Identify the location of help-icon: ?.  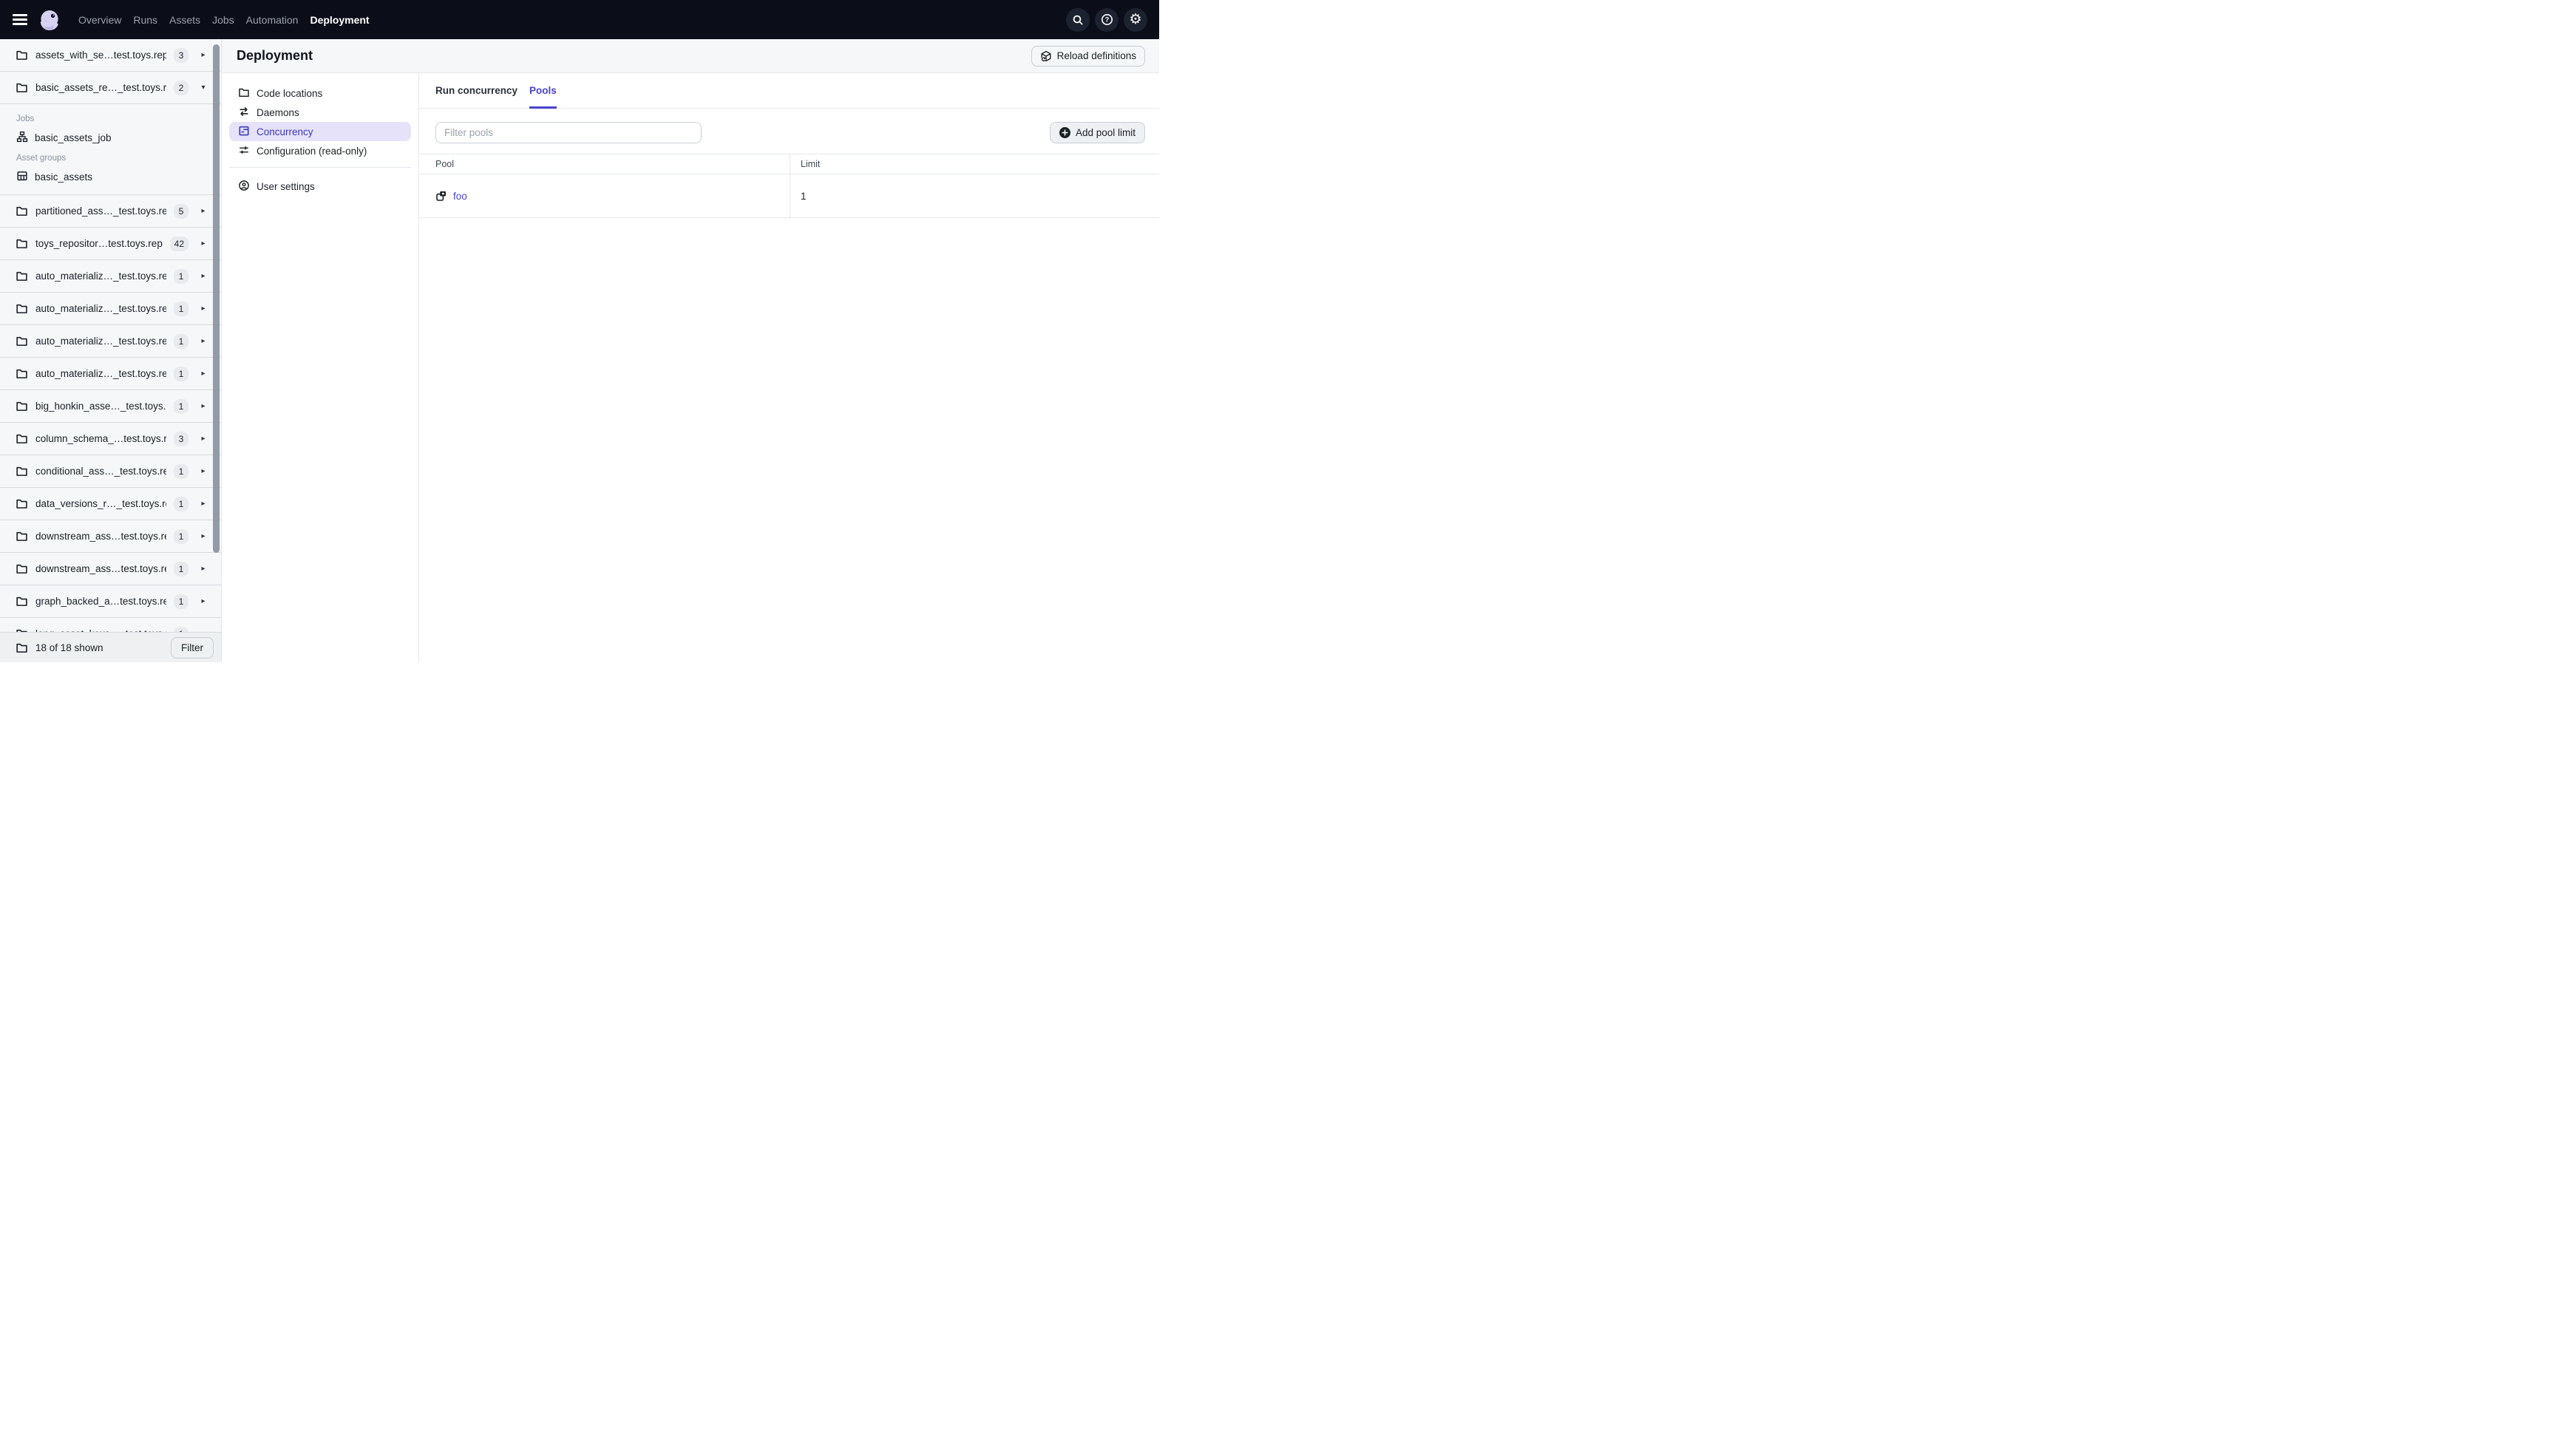
(1107, 19).